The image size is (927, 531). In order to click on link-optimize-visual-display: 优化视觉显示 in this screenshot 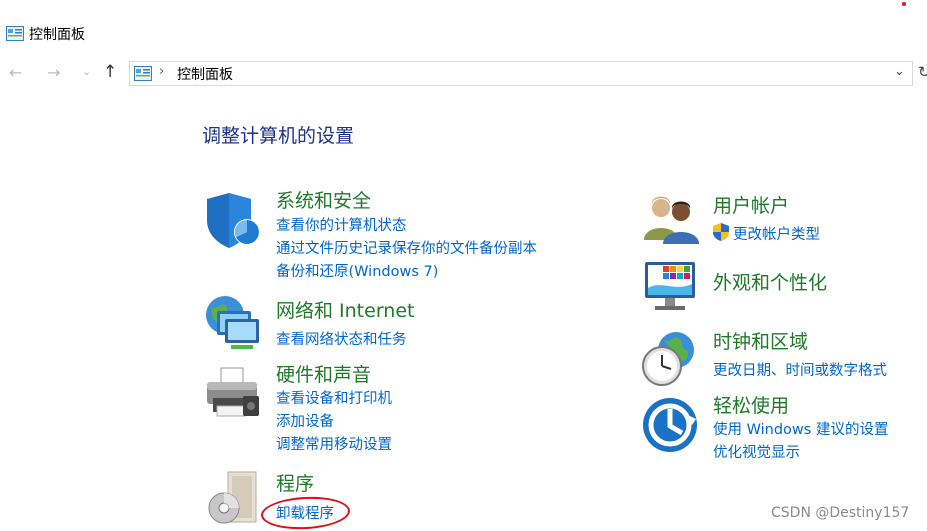, I will do `click(756, 451)`.